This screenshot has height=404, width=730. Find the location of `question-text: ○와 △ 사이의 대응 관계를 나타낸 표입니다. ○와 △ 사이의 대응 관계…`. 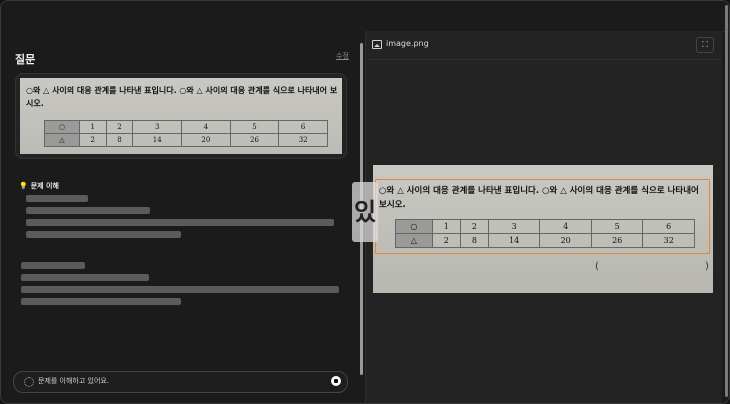

question-text: ○와 △ 사이의 대응 관계를 나타낸 표입니다. ○와 △ 사이의 대응 관계… is located at coordinates (182, 97).